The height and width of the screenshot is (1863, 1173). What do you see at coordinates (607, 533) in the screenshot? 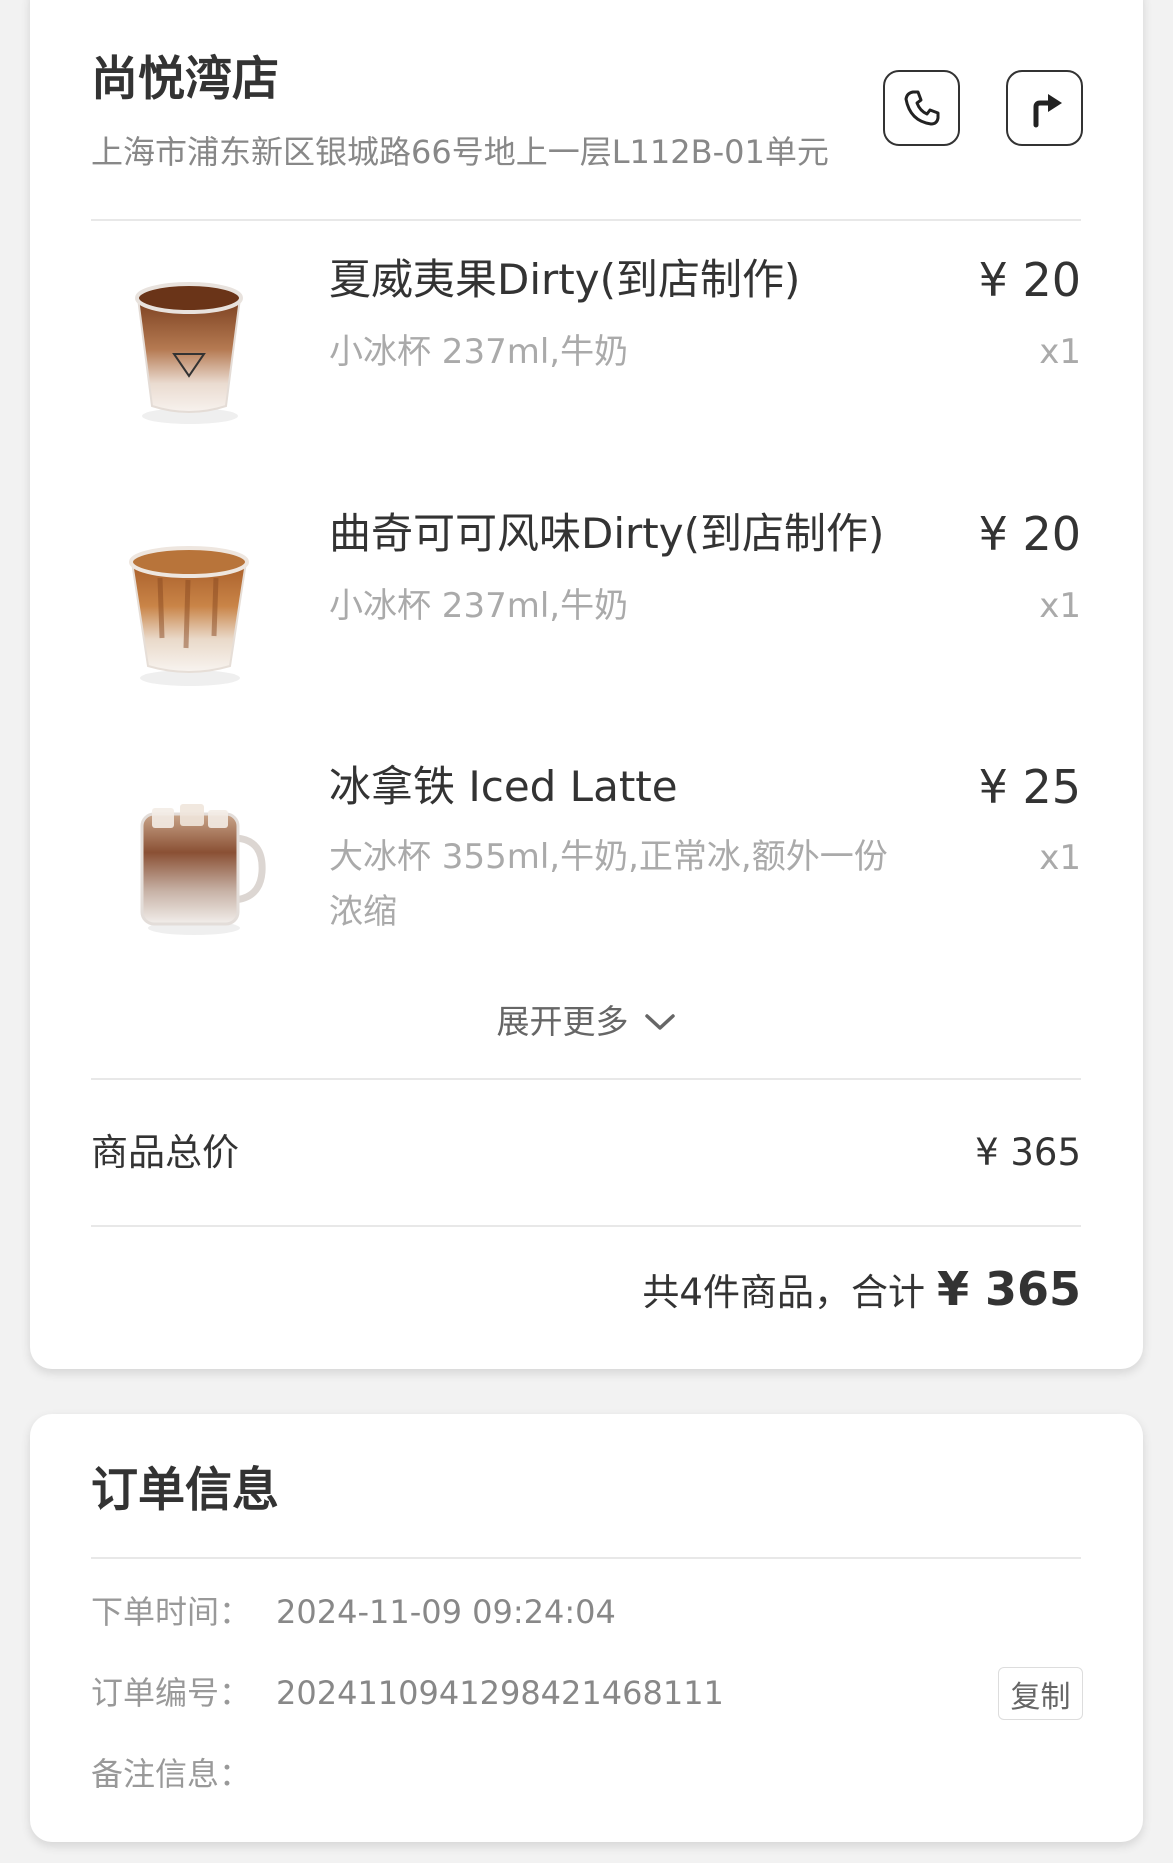
I see `item-title: 曲奇可可风味Dirty(到店制作)` at bounding box center [607, 533].